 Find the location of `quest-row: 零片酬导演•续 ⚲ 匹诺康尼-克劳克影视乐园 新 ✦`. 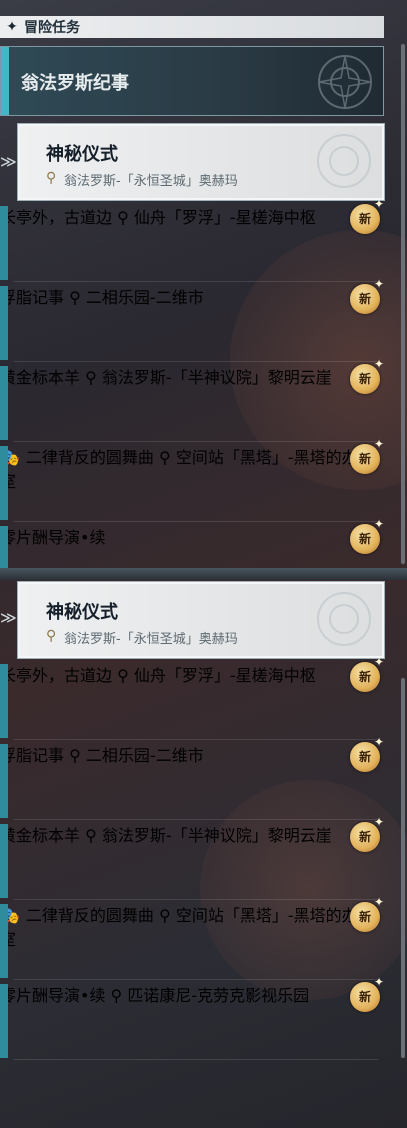

quest-row: 零片酬导演•续 ⚲ 匹诺康尼-克劳克影视乐园 新 ✦ is located at coordinates (192, 1018).